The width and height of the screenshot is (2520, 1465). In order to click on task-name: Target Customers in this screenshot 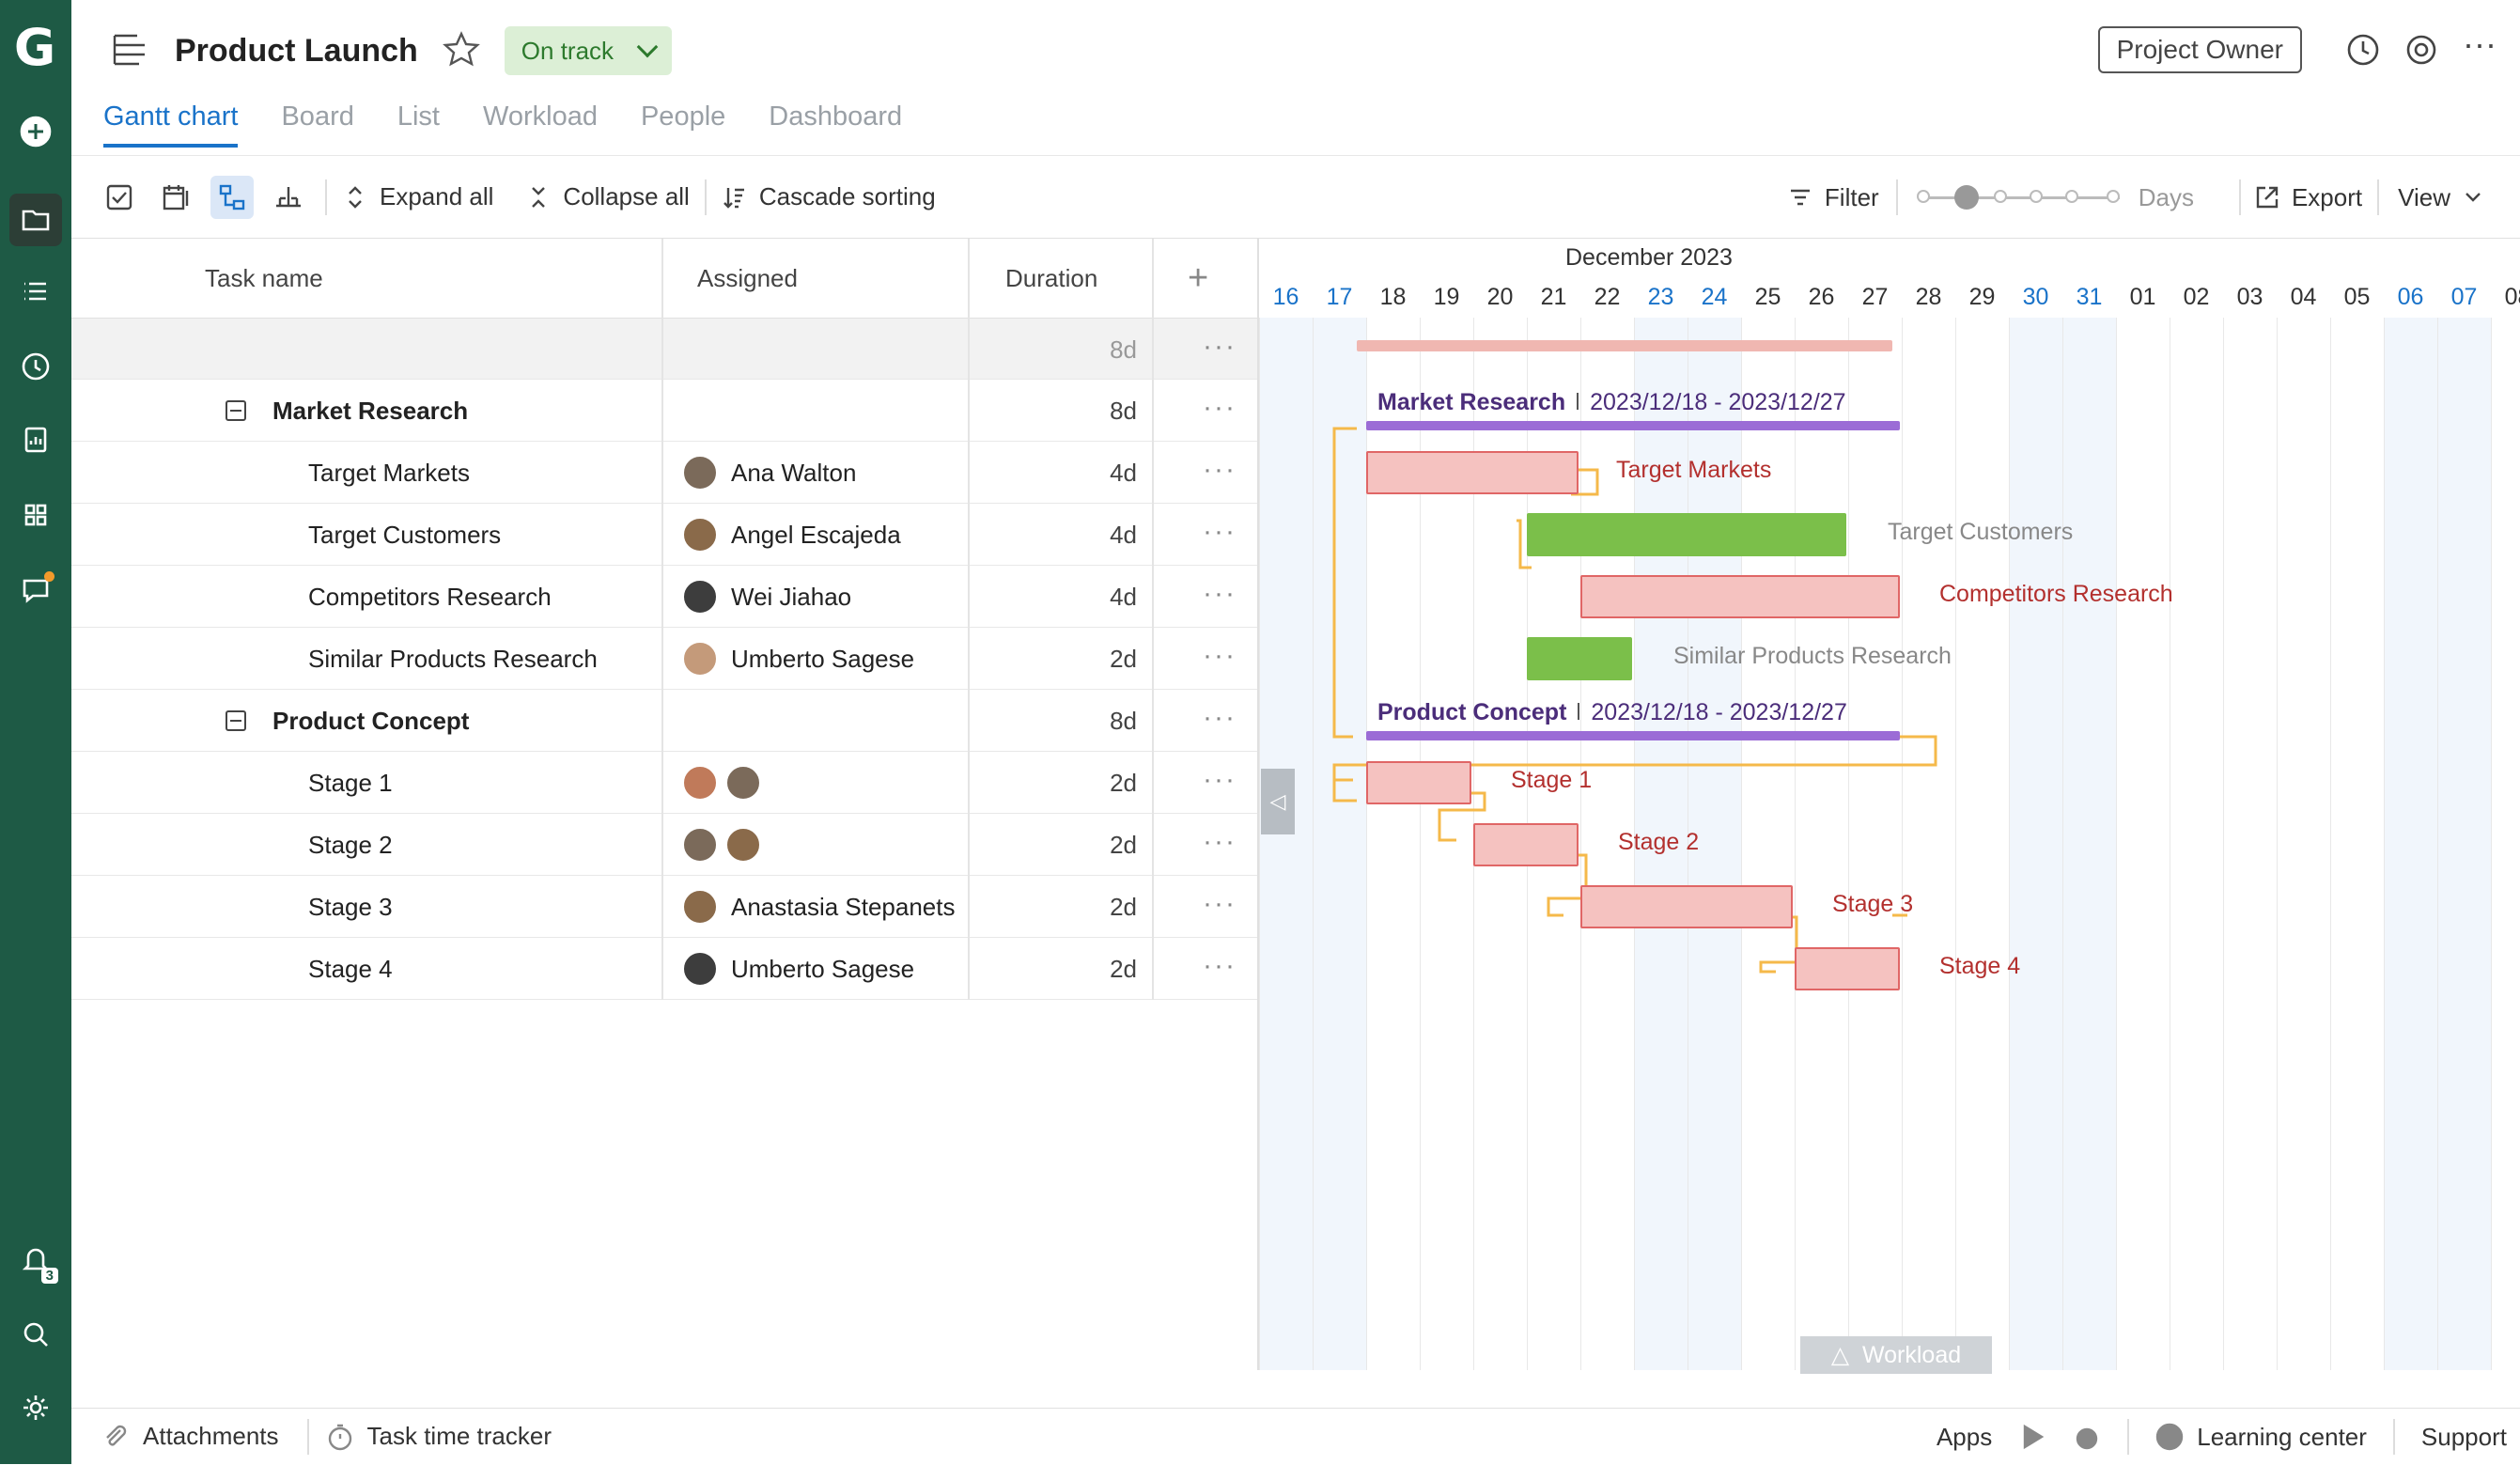, I will do `click(404, 535)`.